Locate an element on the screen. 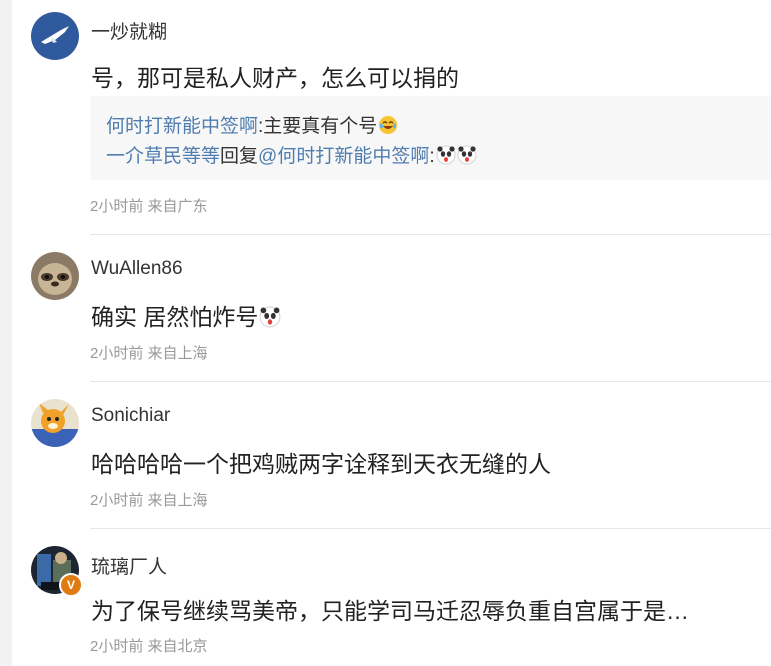 The width and height of the screenshot is (771, 666). reply-username: 何时打新能中签啊 is located at coordinates (182, 126).